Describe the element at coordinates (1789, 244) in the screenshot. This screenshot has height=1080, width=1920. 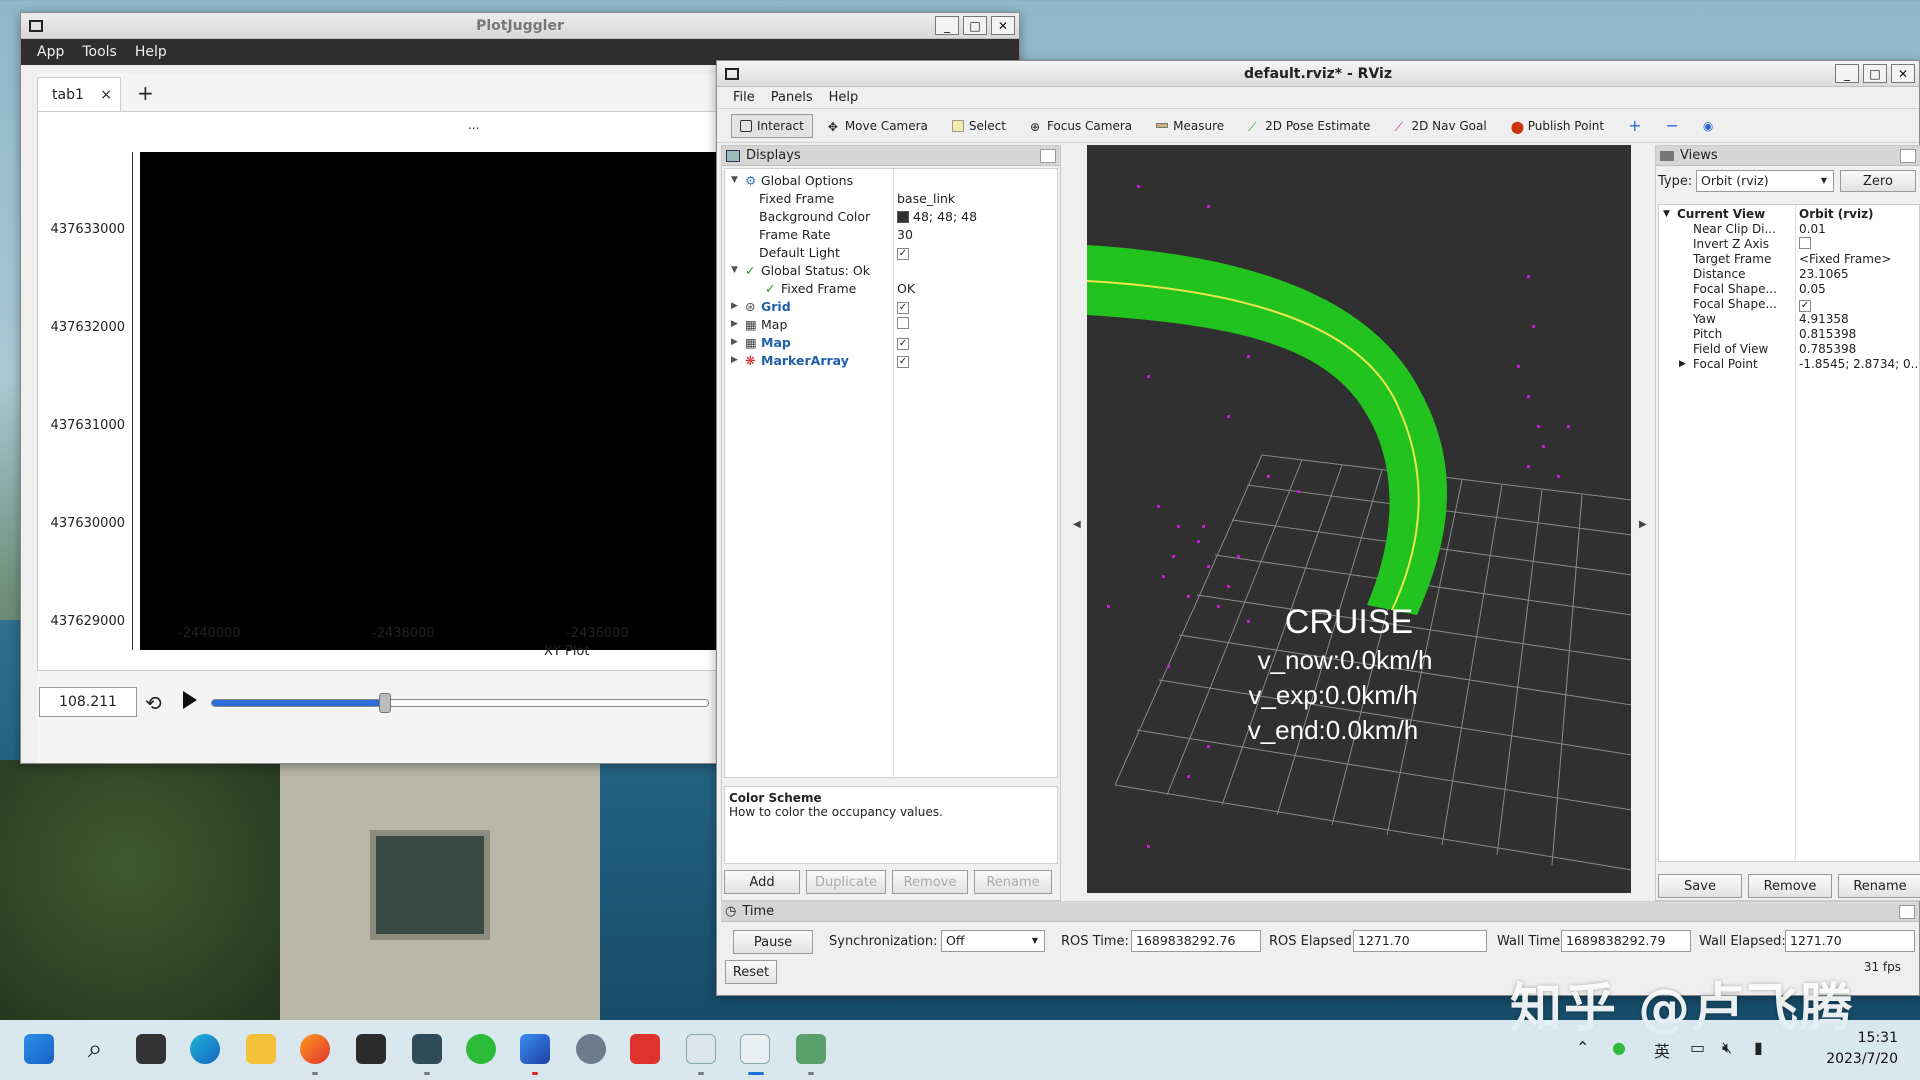
I see `view-prop-row: Invert Z Axis` at that location.